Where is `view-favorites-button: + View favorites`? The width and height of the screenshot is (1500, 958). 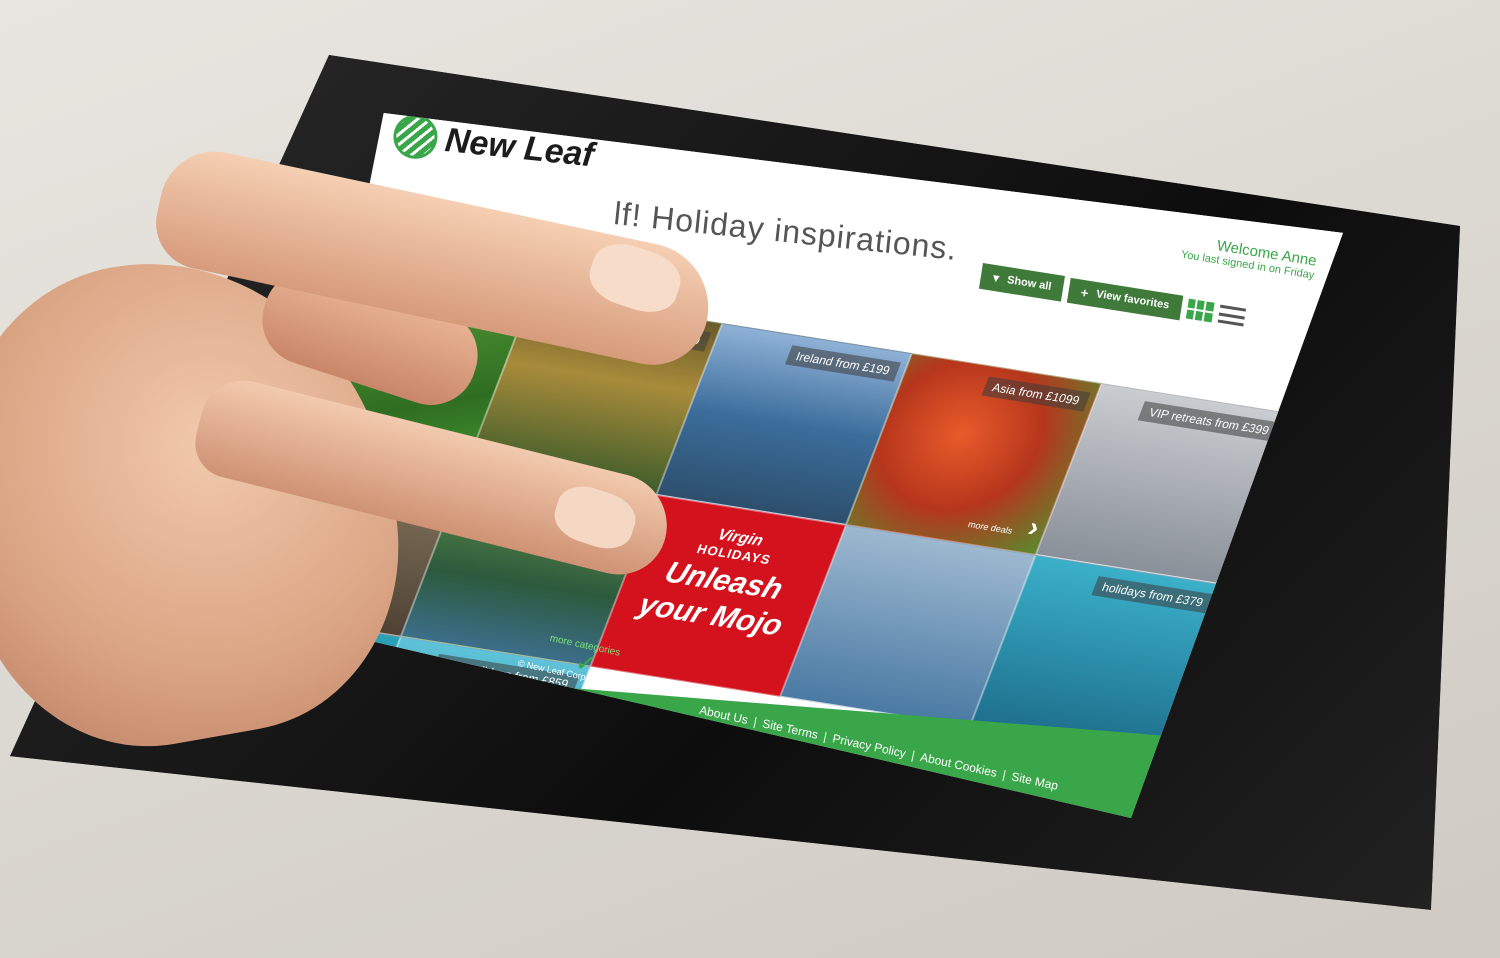
view-favorites-button: + View favorites is located at coordinates (1125, 298).